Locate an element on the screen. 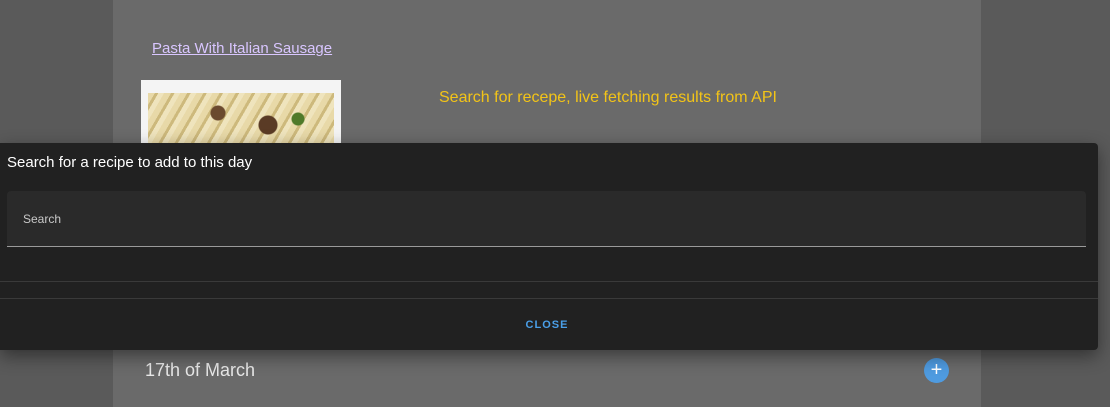 The image size is (1110, 407). dialog-title: Search for a recipe to add to this day is located at coordinates (130, 162).